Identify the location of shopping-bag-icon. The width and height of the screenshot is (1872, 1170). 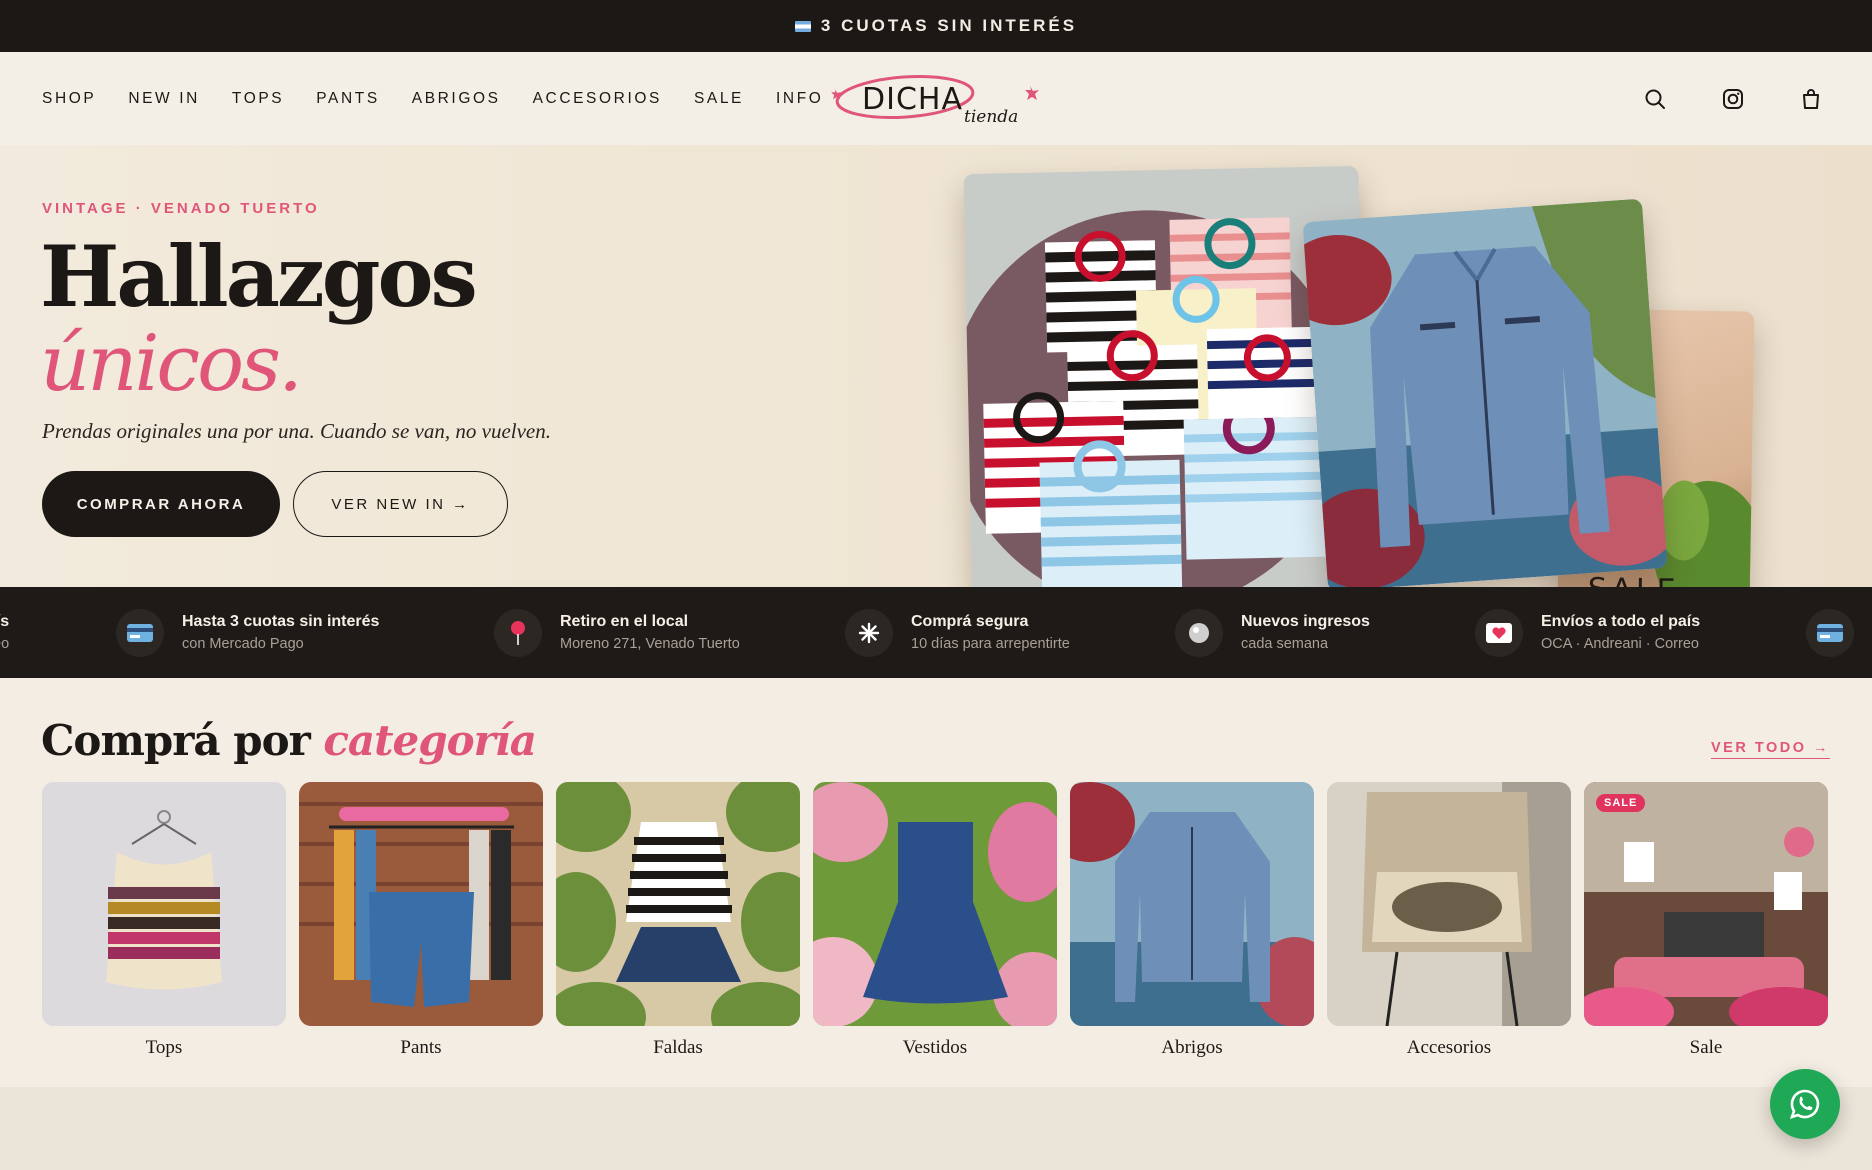
(1811, 99).